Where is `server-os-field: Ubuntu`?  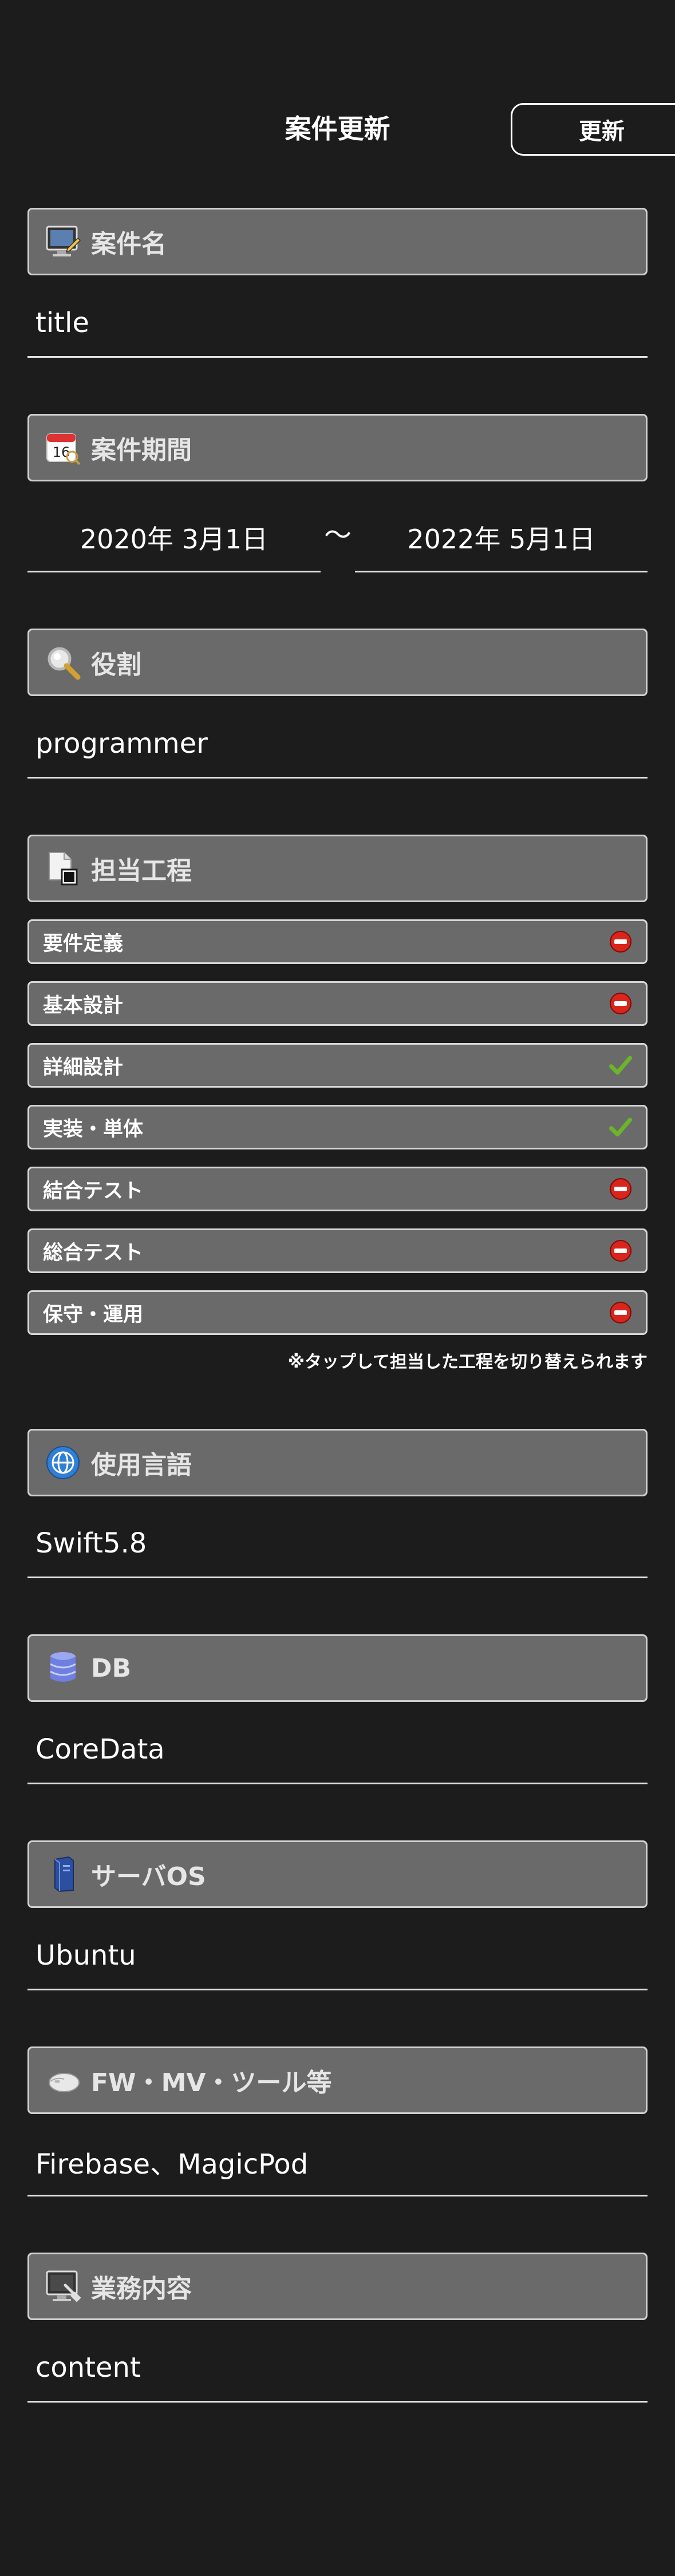 server-os-field: Ubuntu is located at coordinates (337, 1956).